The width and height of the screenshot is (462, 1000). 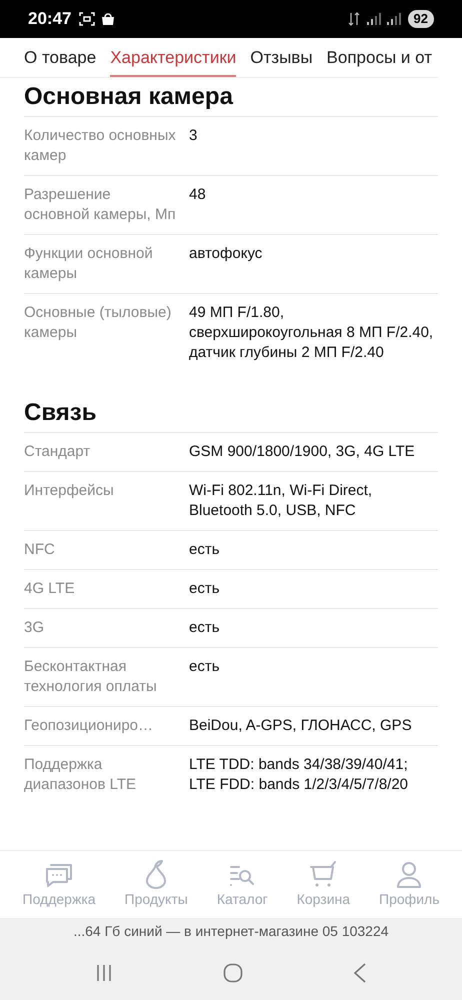 I want to click on nav-item: Корзина, so click(x=323, y=884).